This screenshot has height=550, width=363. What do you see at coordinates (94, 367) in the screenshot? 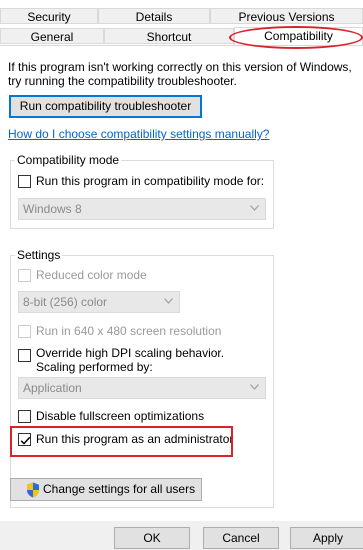
I see `override-dpi-label-2: Scaling performed by:` at bounding box center [94, 367].